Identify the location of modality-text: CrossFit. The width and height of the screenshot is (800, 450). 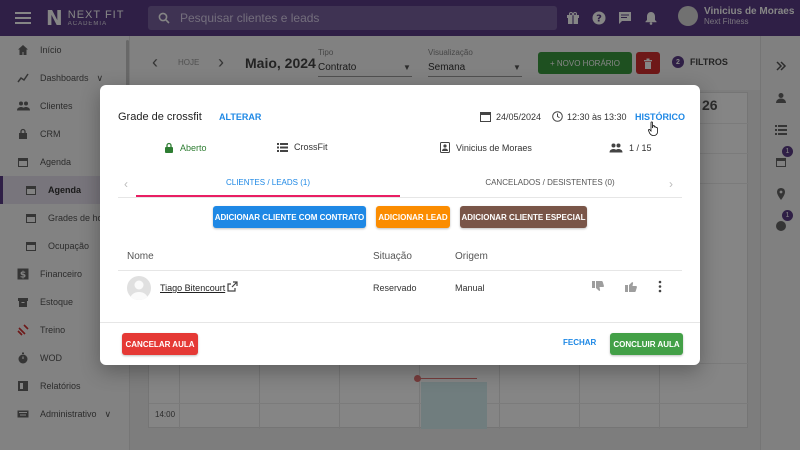
(311, 147).